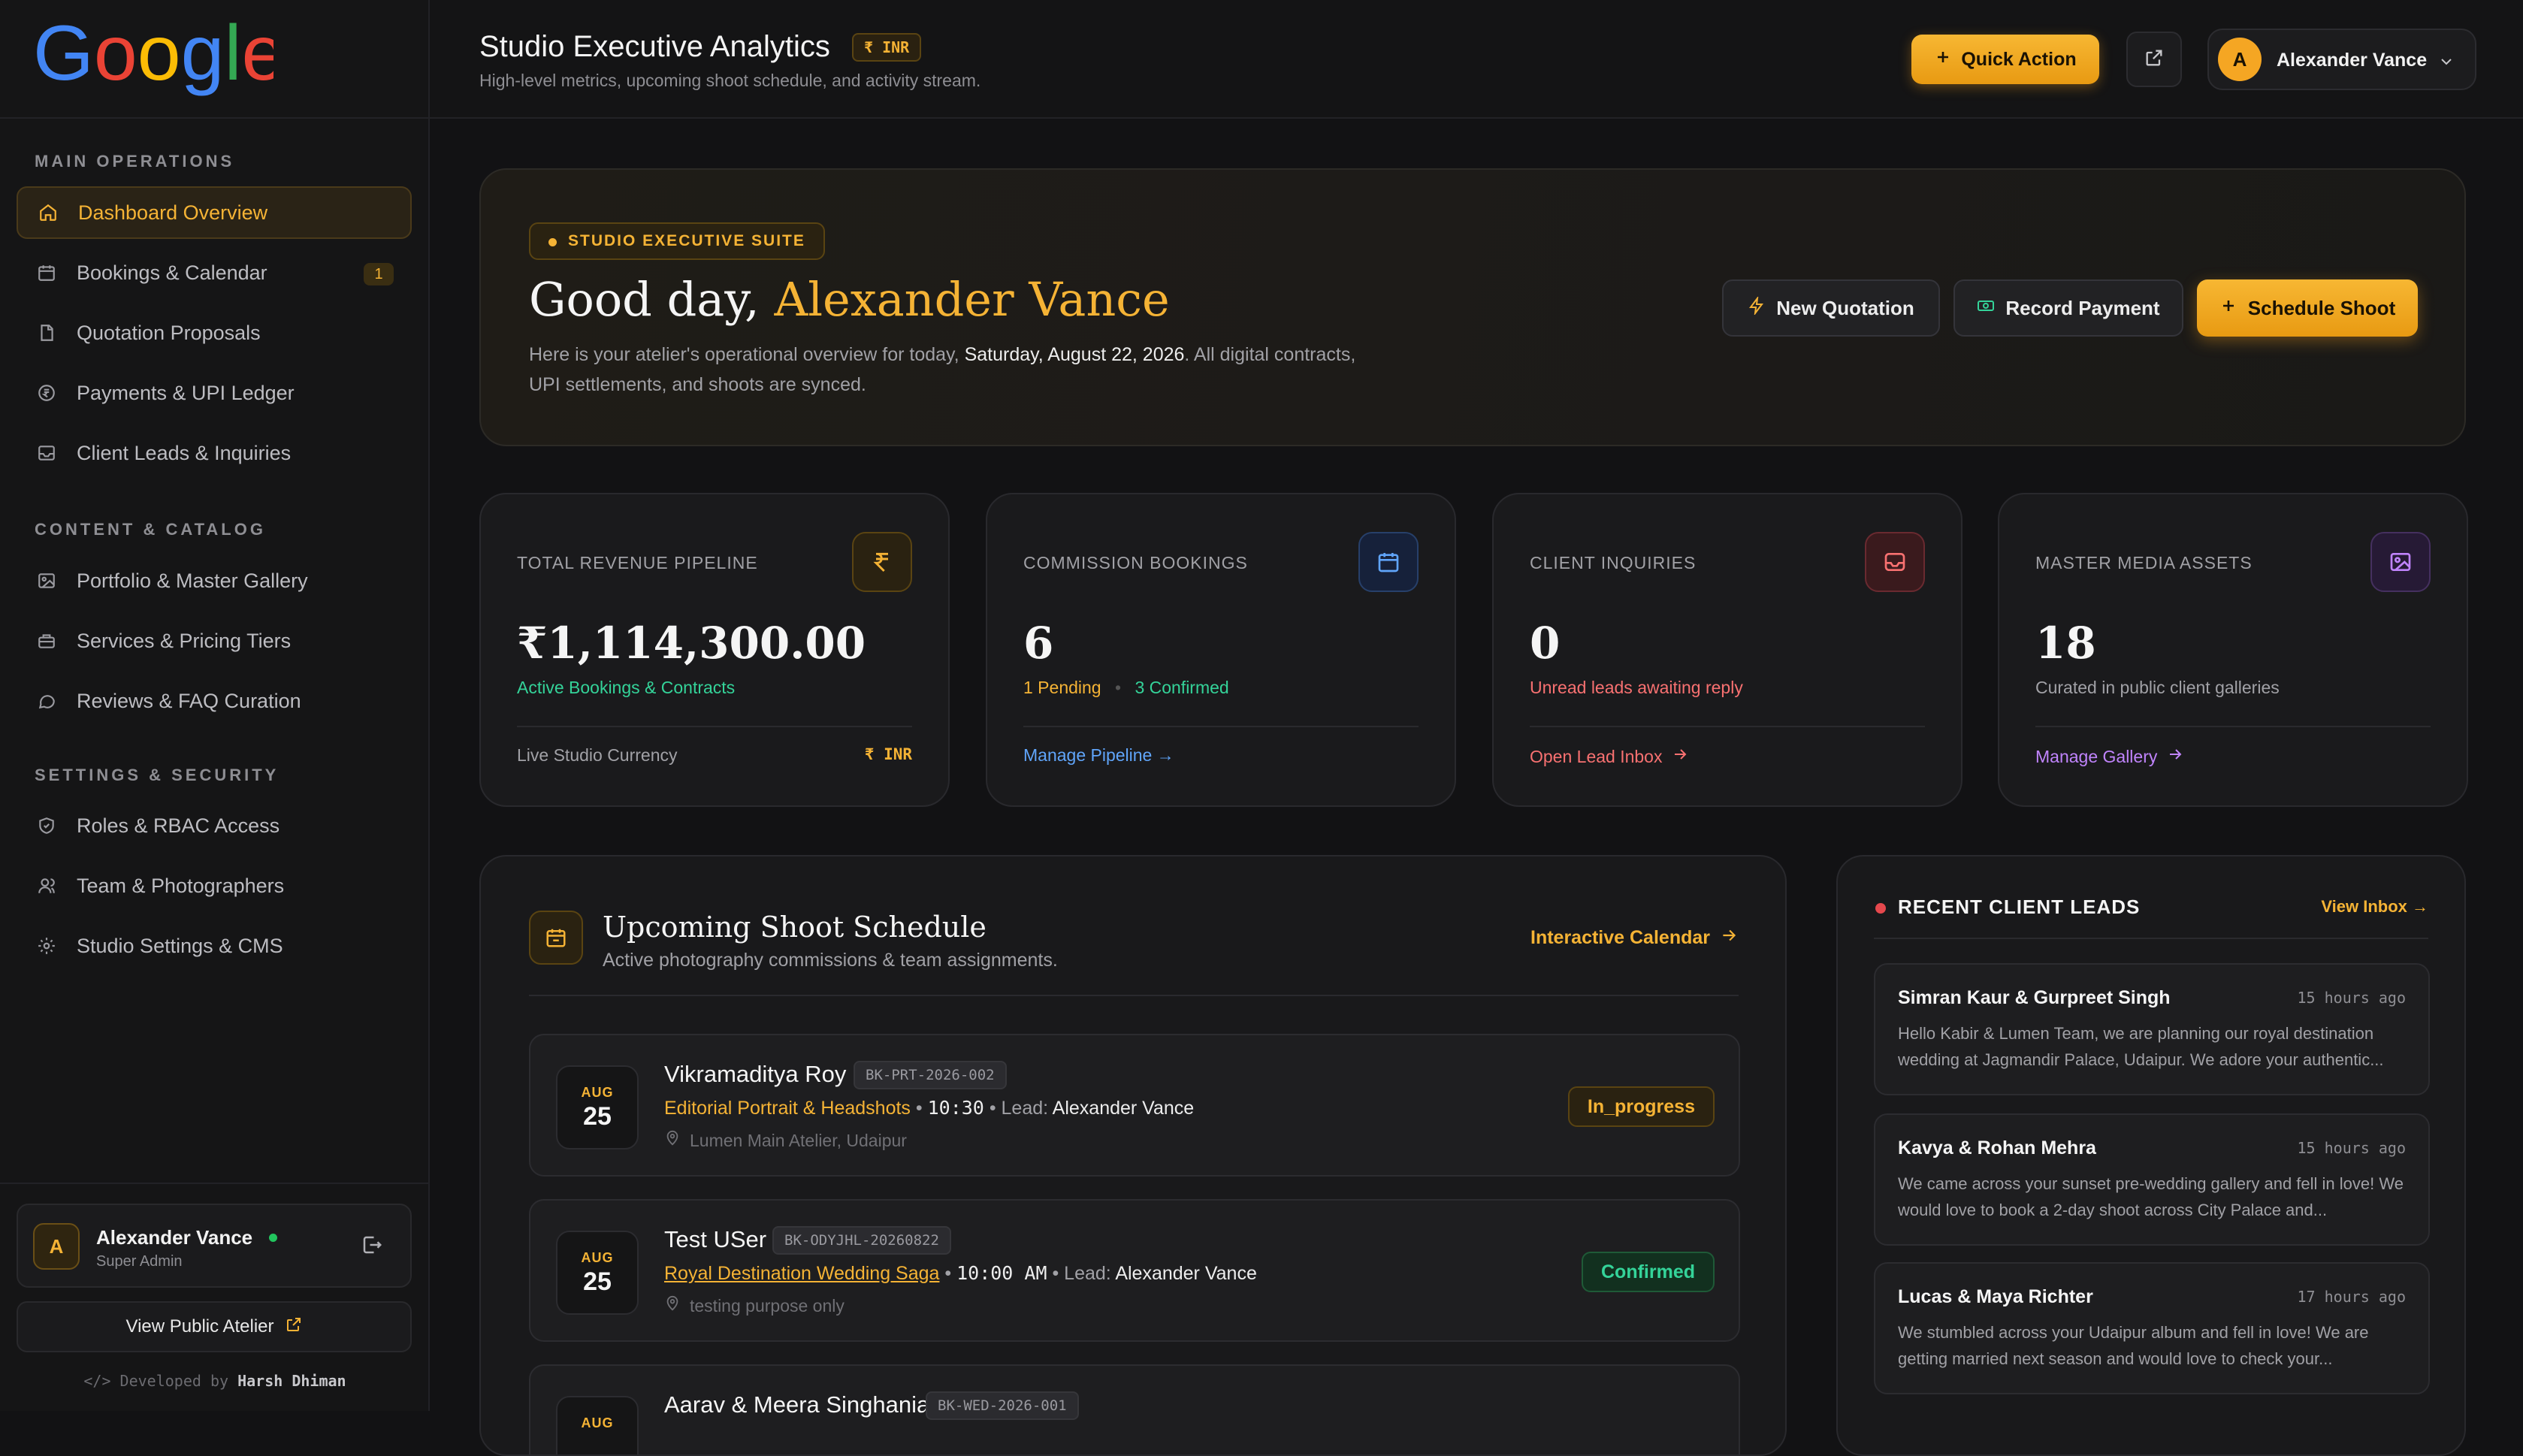 The image size is (2523, 1456). What do you see at coordinates (215, 580) in the screenshot?
I see `sidebar-item-portfolio-gallery: Portfolio & Master Gallery` at bounding box center [215, 580].